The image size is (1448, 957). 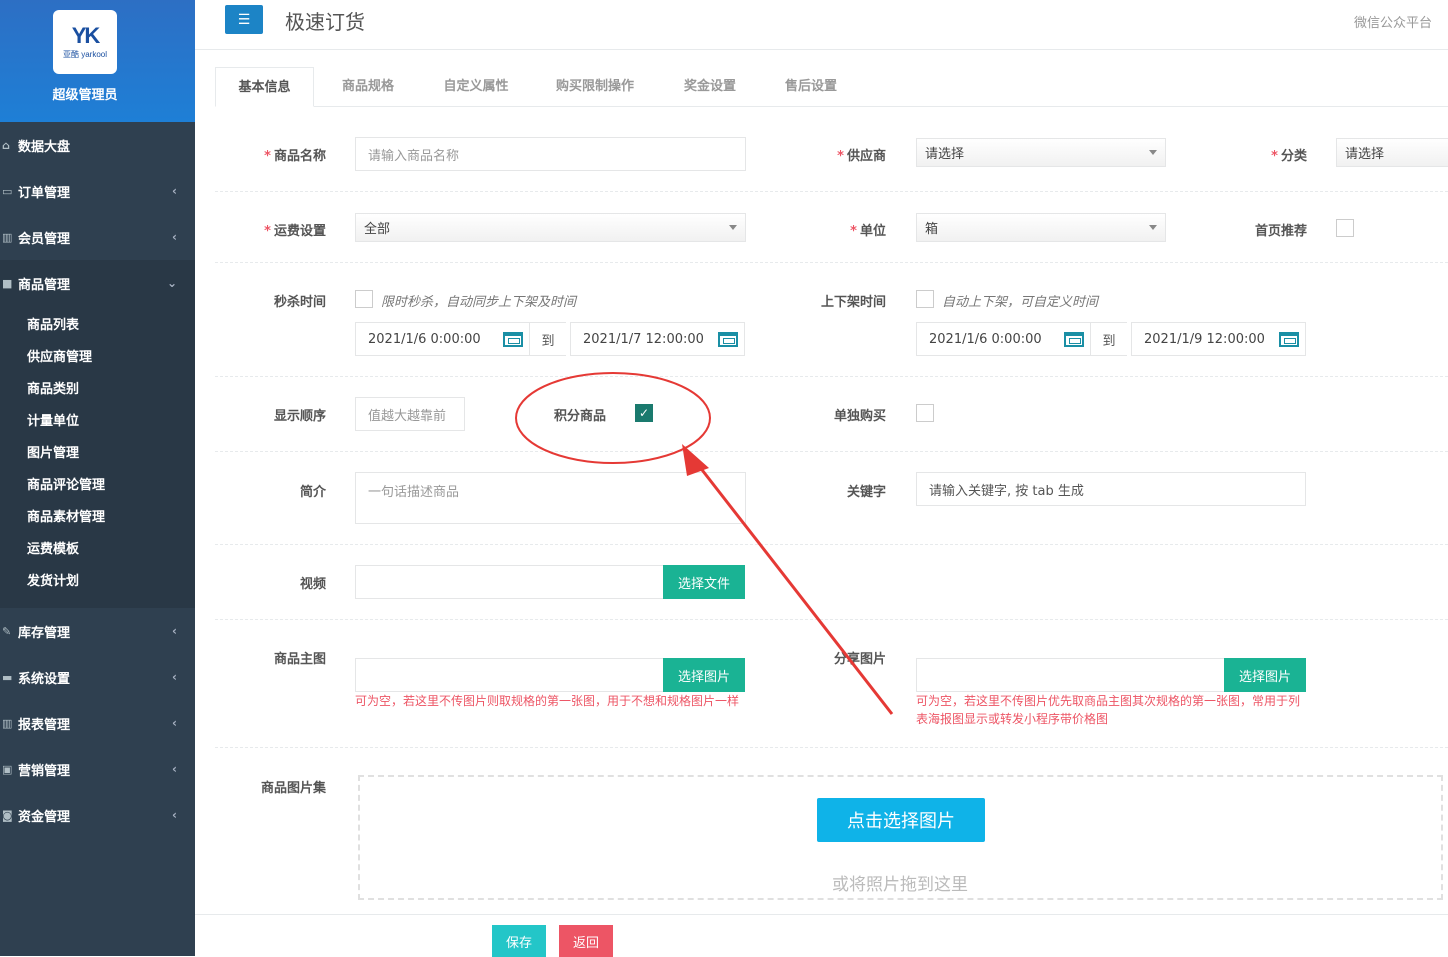 What do you see at coordinates (821, 25) in the screenshot?
I see `top-bar: ☰ 极速订货 微信公众平台` at bounding box center [821, 25].